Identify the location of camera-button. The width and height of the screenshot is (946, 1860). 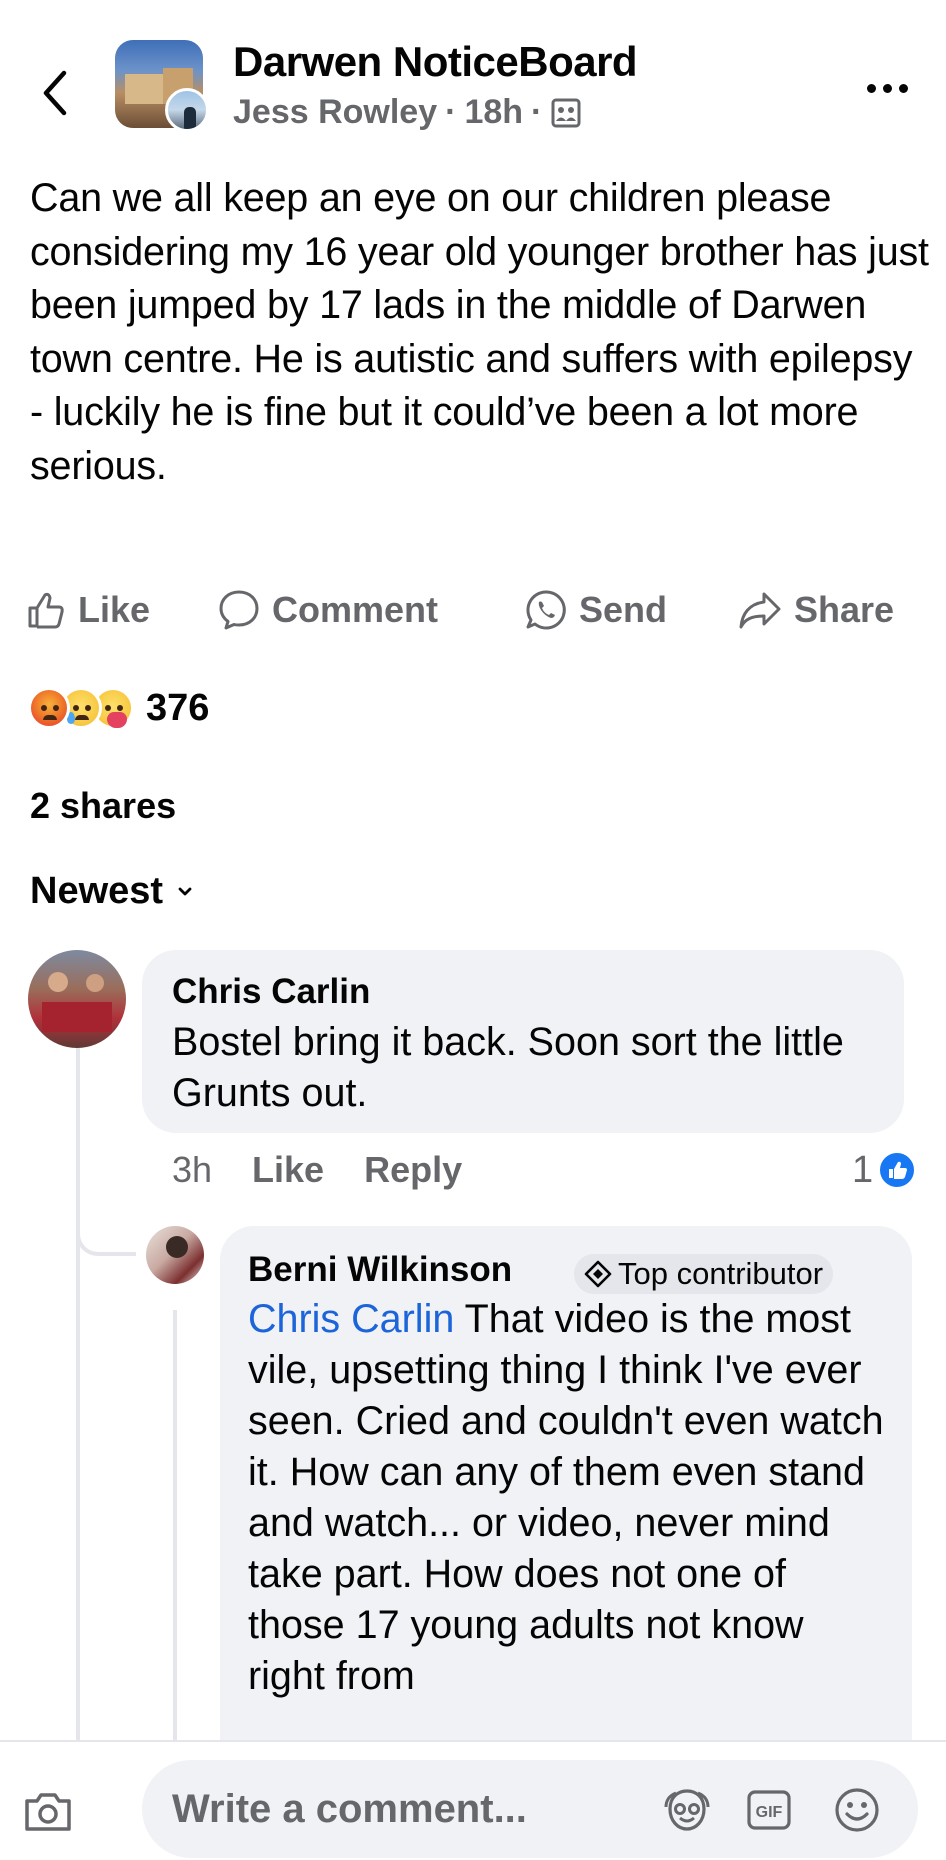
(48, 1812).